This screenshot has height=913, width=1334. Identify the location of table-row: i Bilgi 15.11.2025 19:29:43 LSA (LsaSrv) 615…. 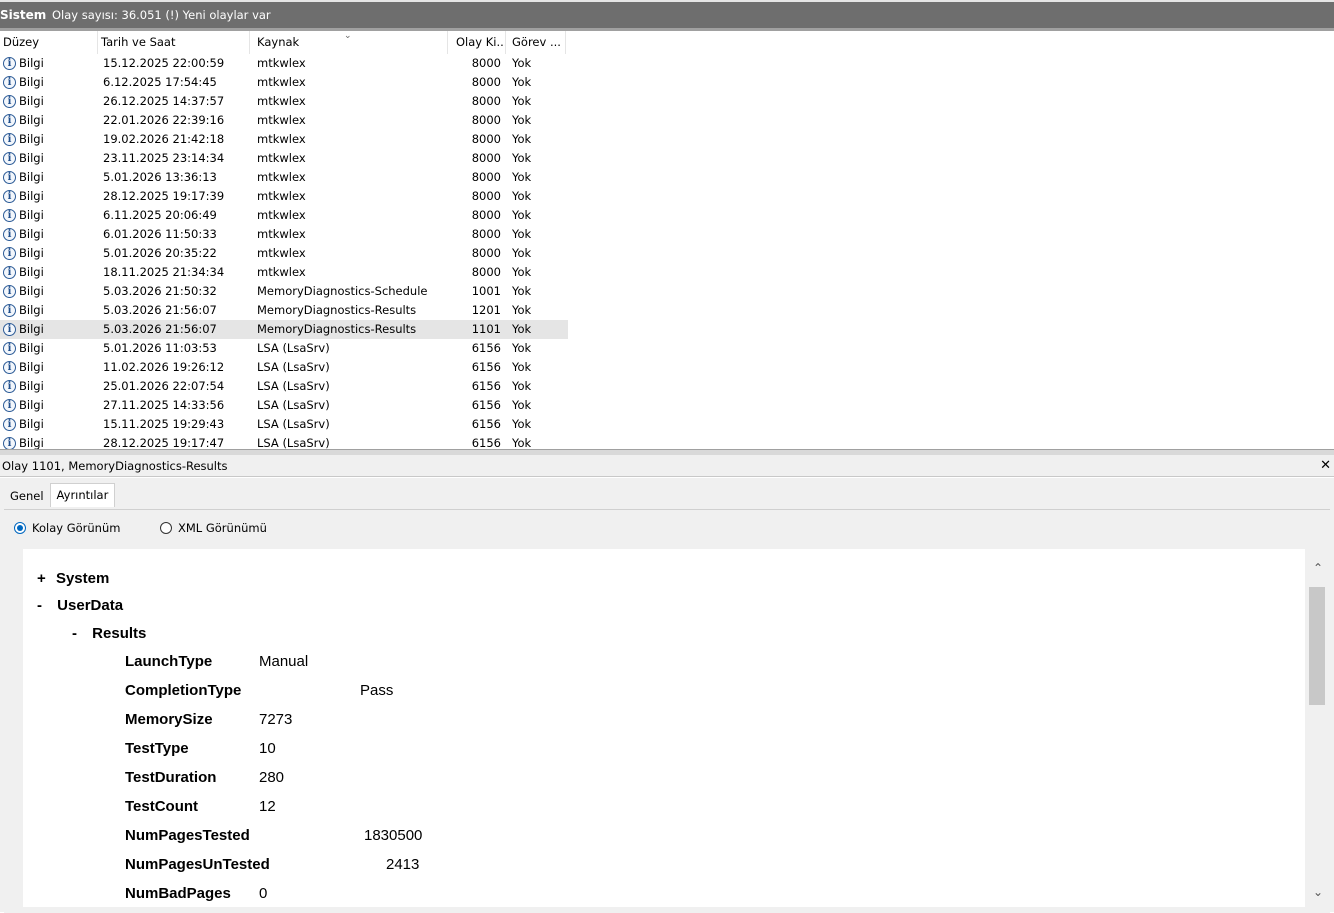
(284, 424).